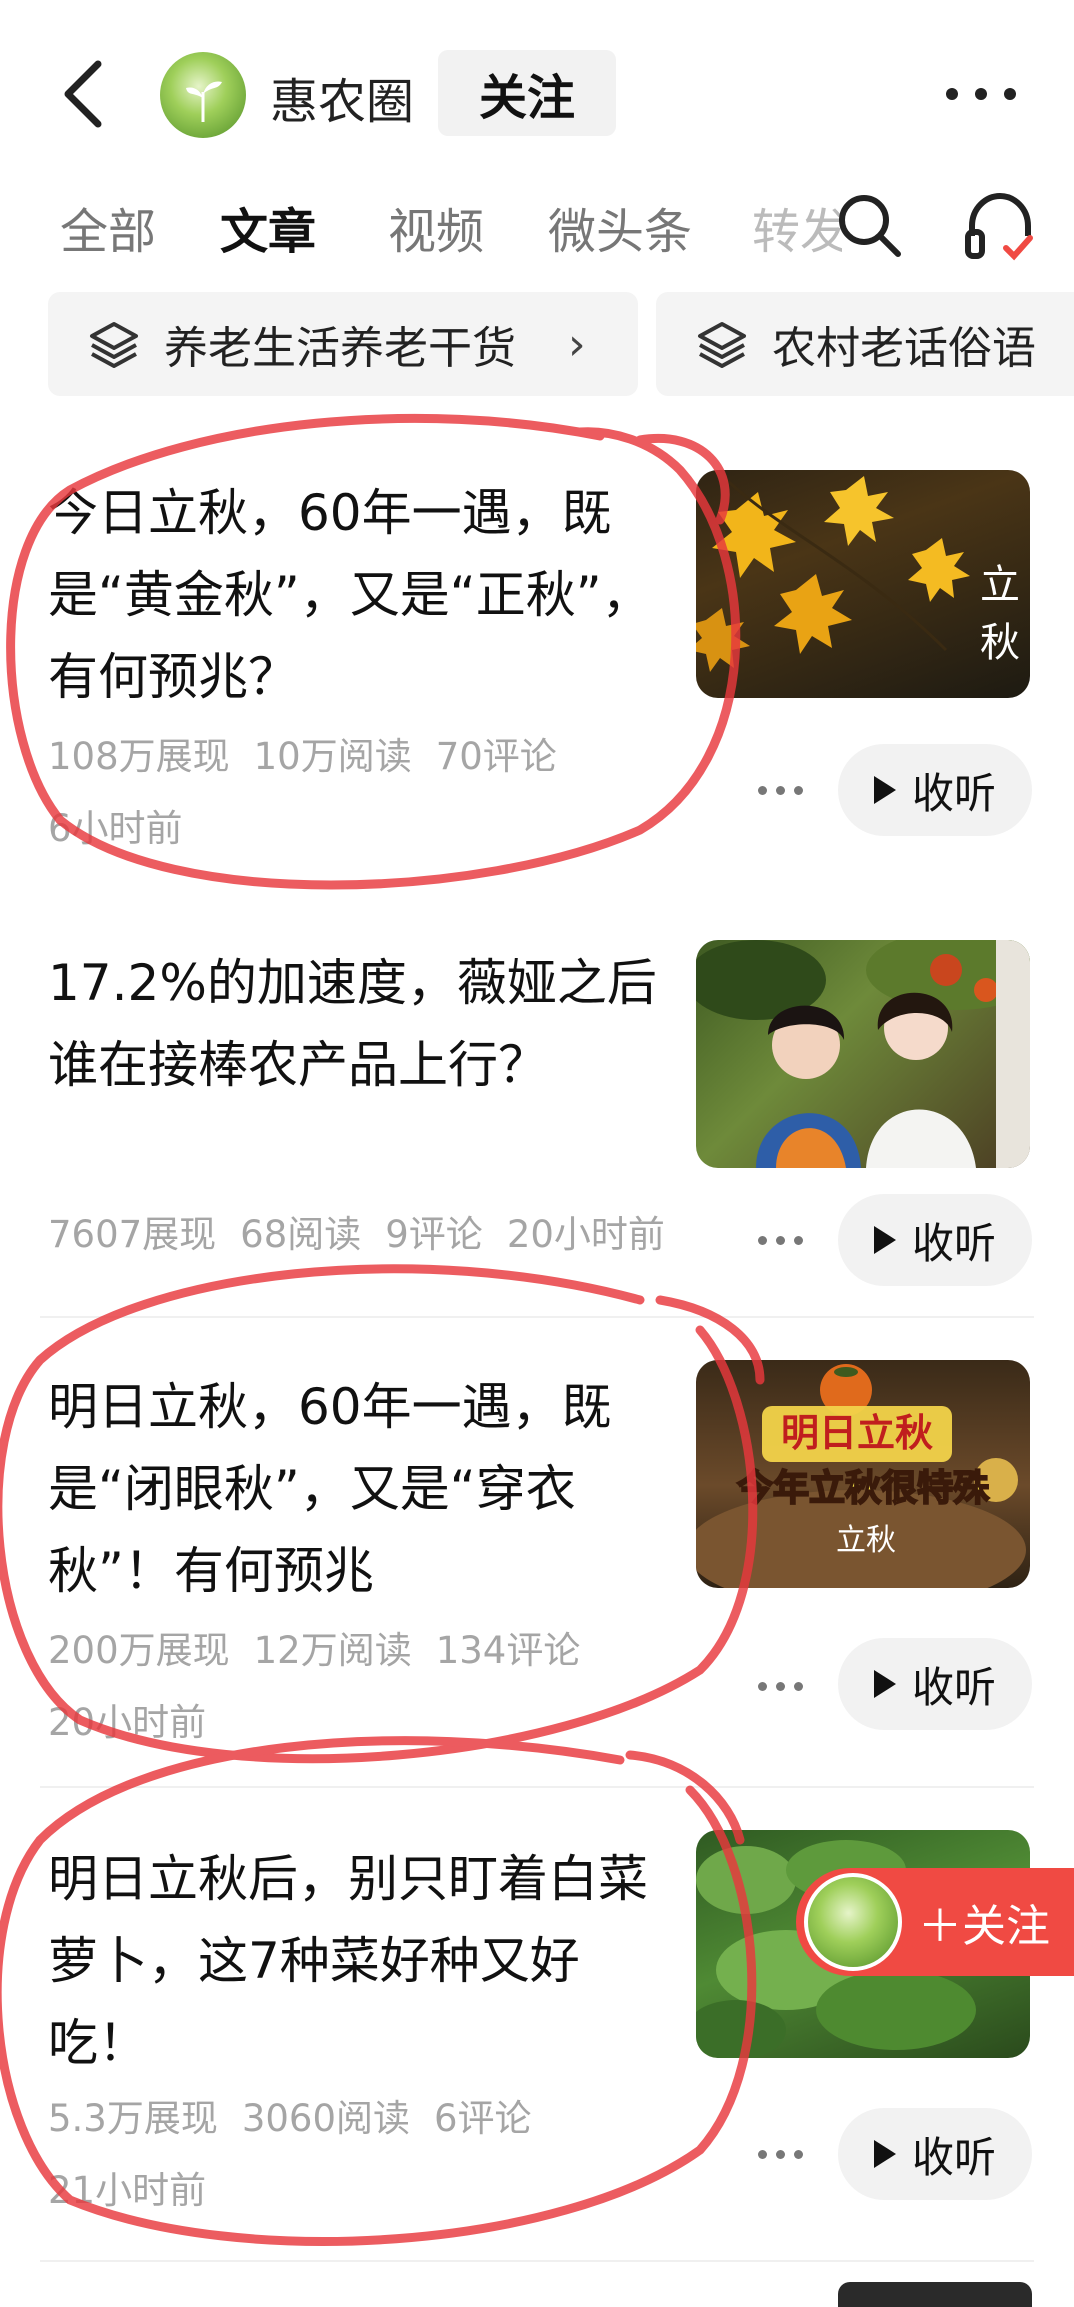  I want to click on collection-chip-retirement: 养老生活养老干货 ›, so click(343, 344).